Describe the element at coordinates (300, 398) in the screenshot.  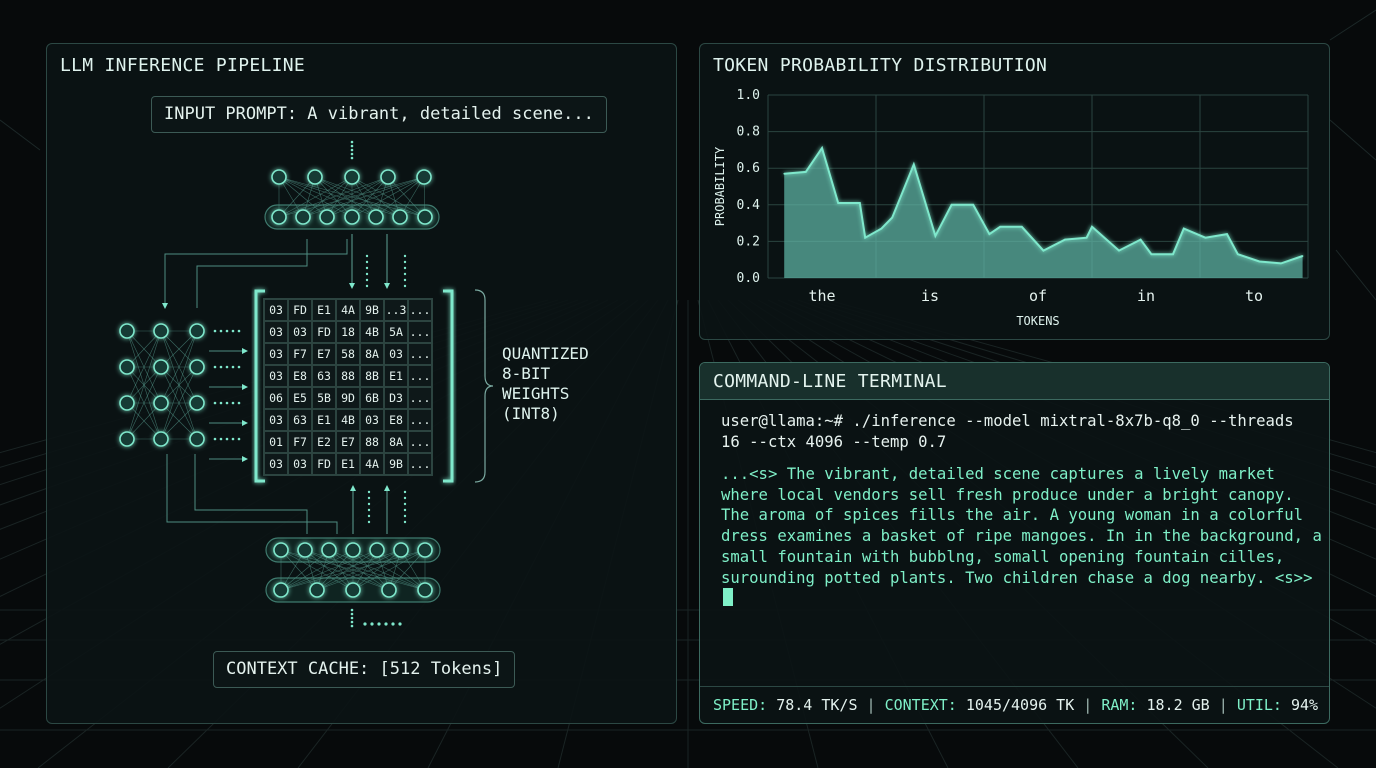
I see `weight-cell: E5` at that location.